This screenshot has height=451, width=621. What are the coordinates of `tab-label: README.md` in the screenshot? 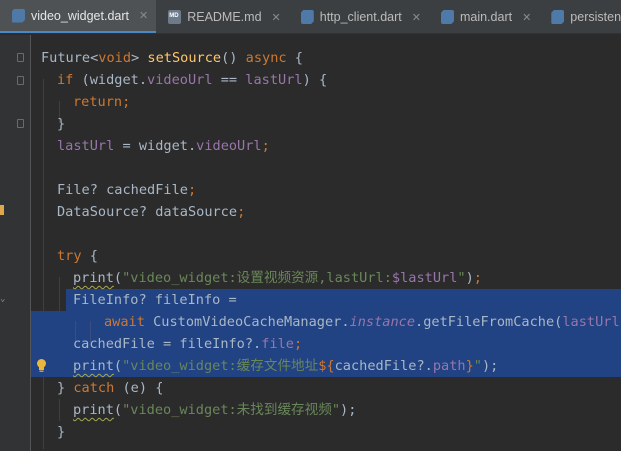 It's located at (224, 17).